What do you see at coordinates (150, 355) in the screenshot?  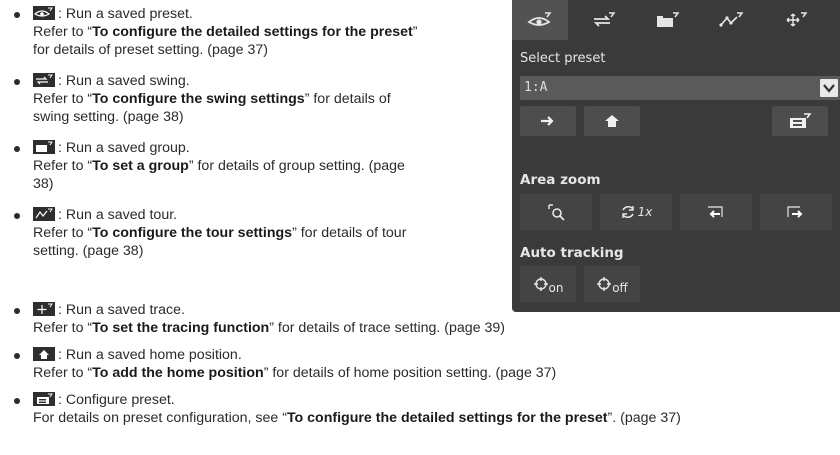 I see `body-text: : Run a saved home position.` at bounding box center [150, 355].